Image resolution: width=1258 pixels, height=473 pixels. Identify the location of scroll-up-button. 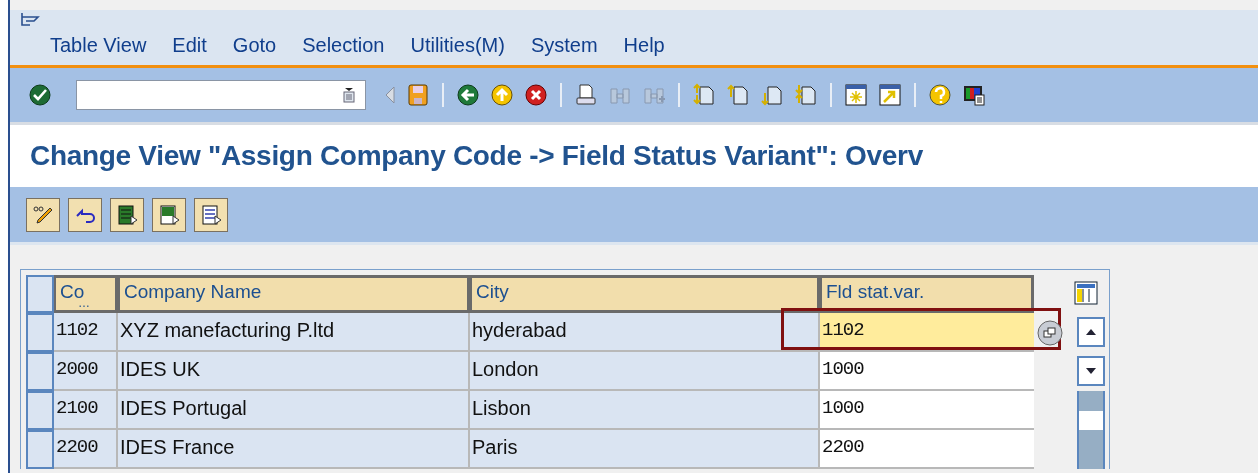
(1091, 332).